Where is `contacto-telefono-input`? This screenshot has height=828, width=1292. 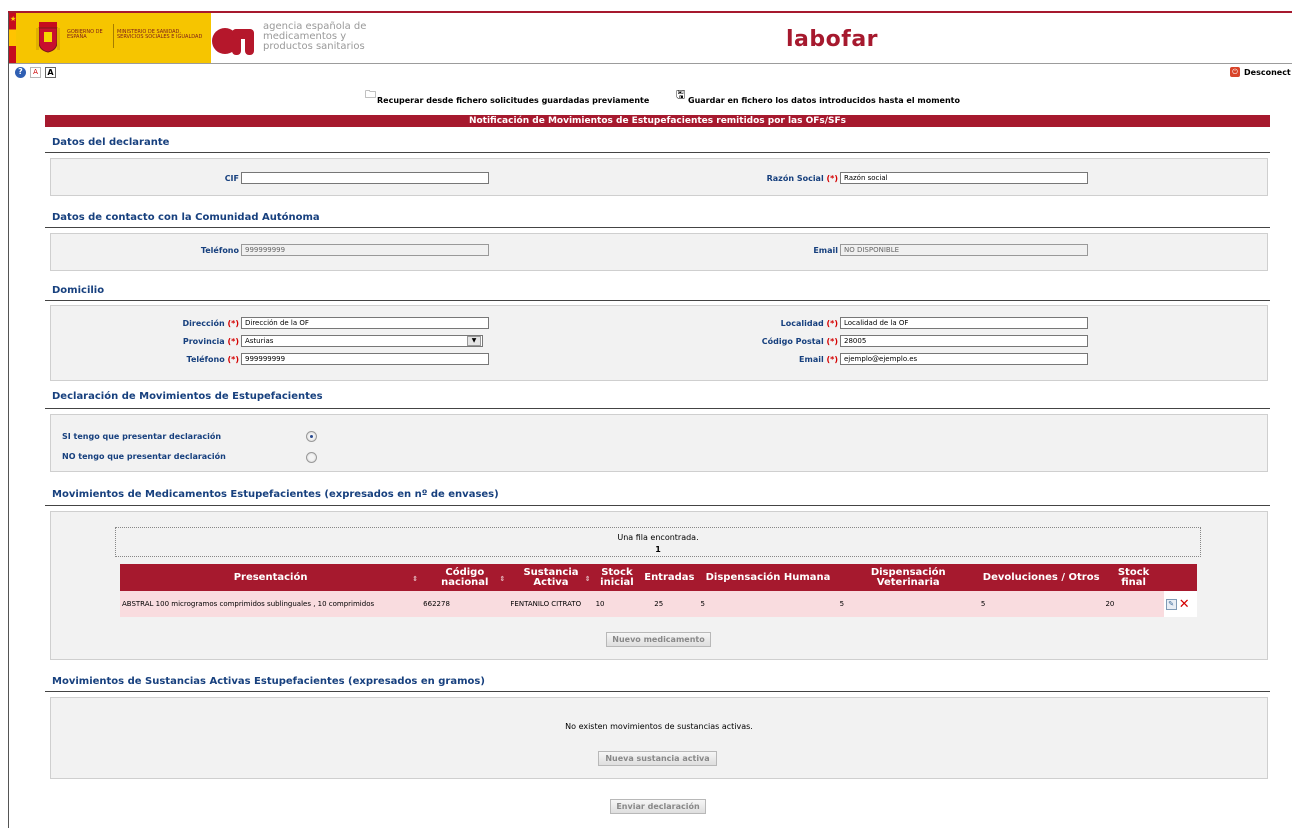 contacto-telefono-input is located at coordinates (365, 250).